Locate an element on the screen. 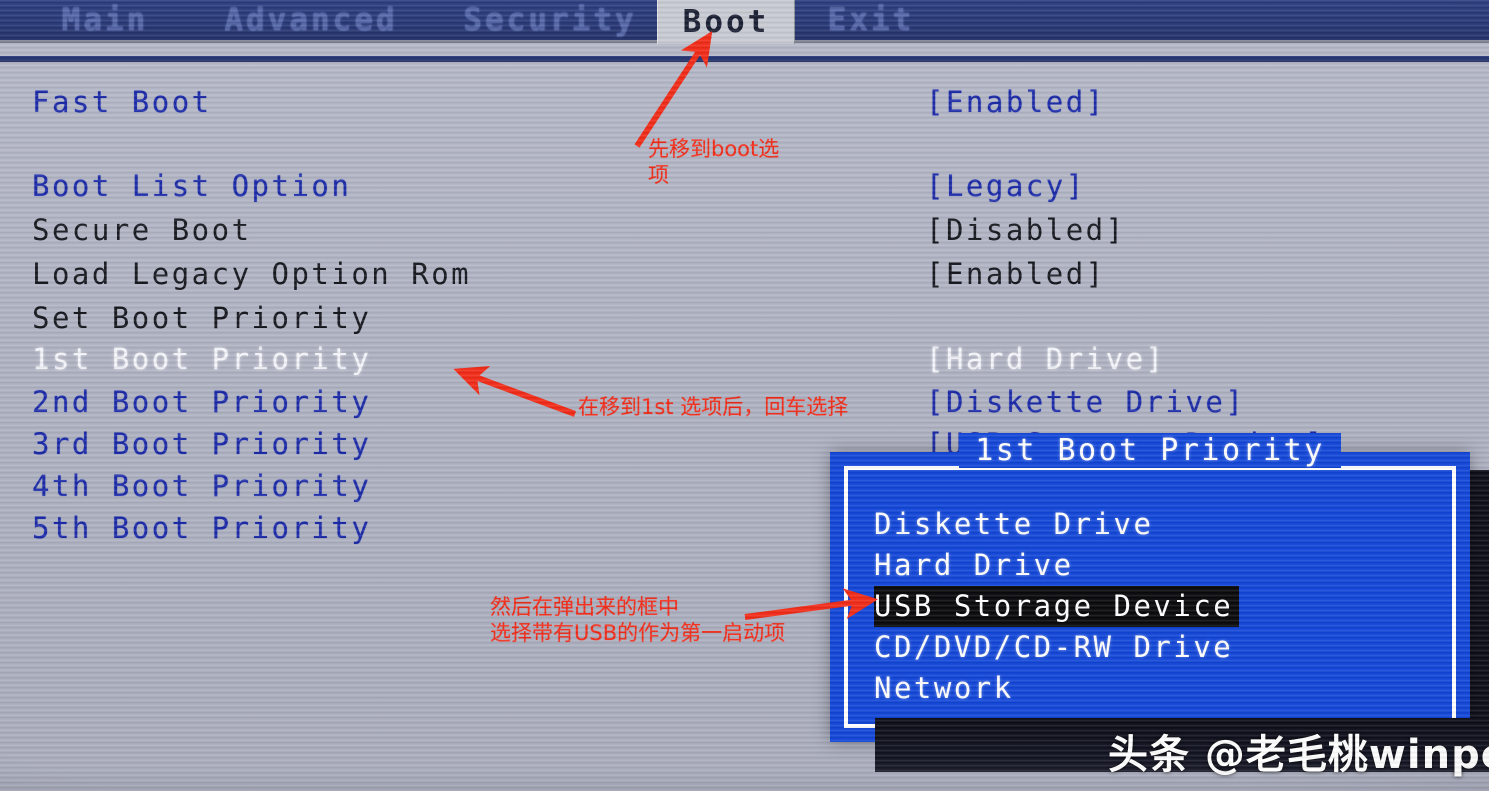  setting-label-boot-list-option: Boot List Option is located at coordinates (191, 186).